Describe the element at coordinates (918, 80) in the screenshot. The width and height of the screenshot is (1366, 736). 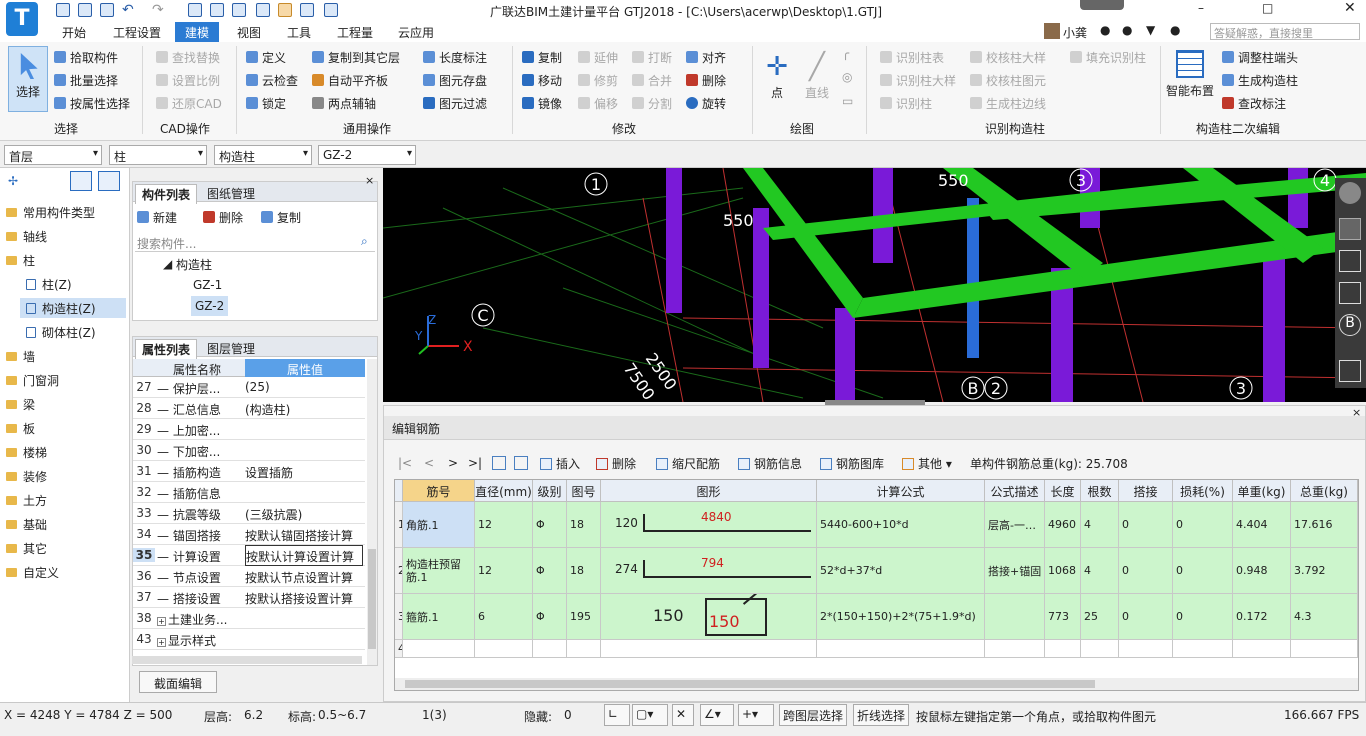
I see `recognize-column-detail-button: 识别柱大样` at that location.